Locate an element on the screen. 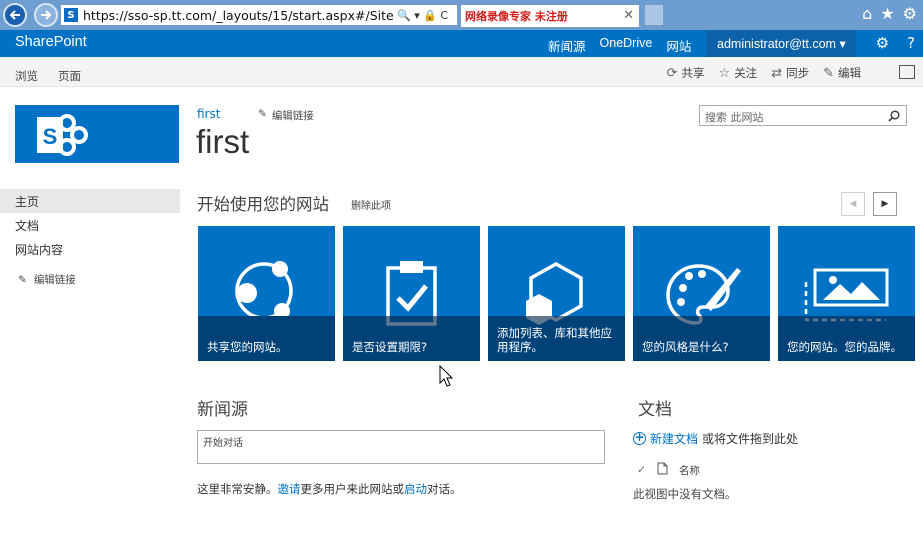  chevron-right-icon: ▶ is located at coordinates (885, 204).